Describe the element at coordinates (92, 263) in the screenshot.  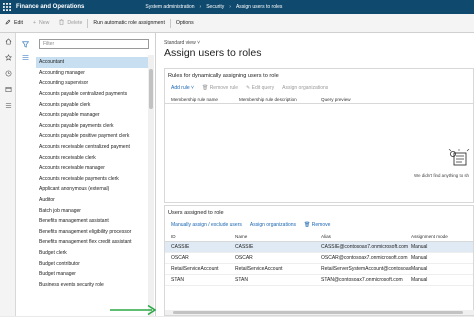
I see `list-item: Budget contributor` at that location.